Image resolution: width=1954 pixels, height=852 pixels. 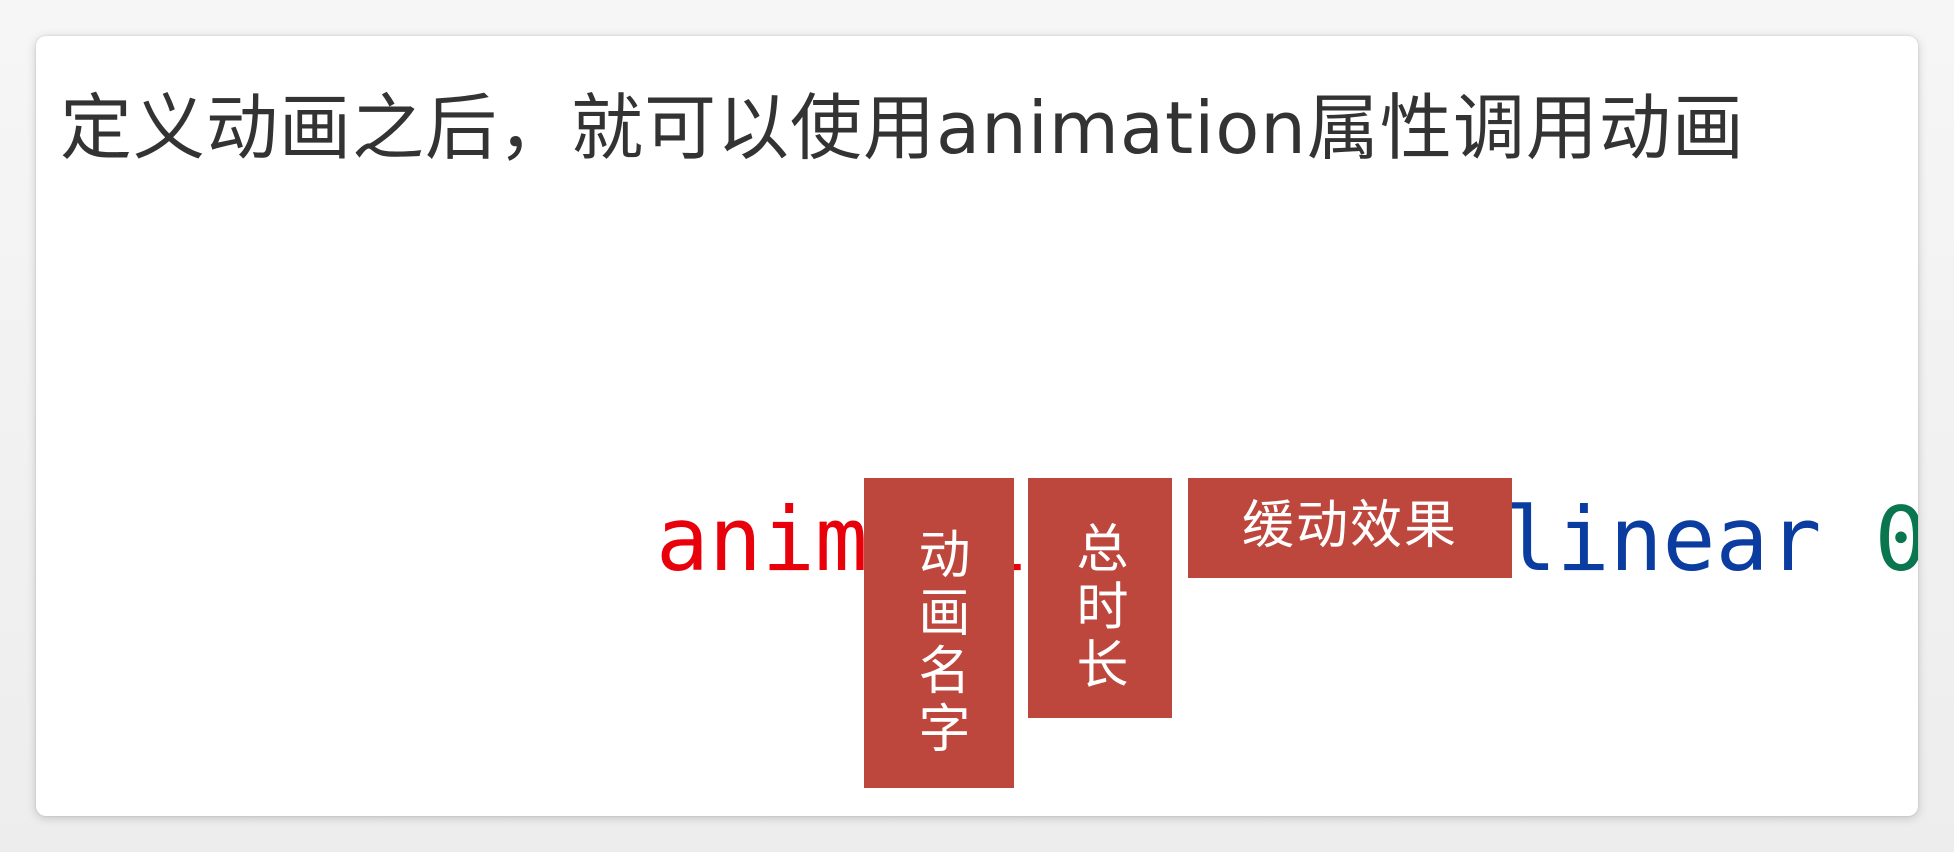 I want to click on label-timing-function: 缓动效果, so click(x=1350, y=528).